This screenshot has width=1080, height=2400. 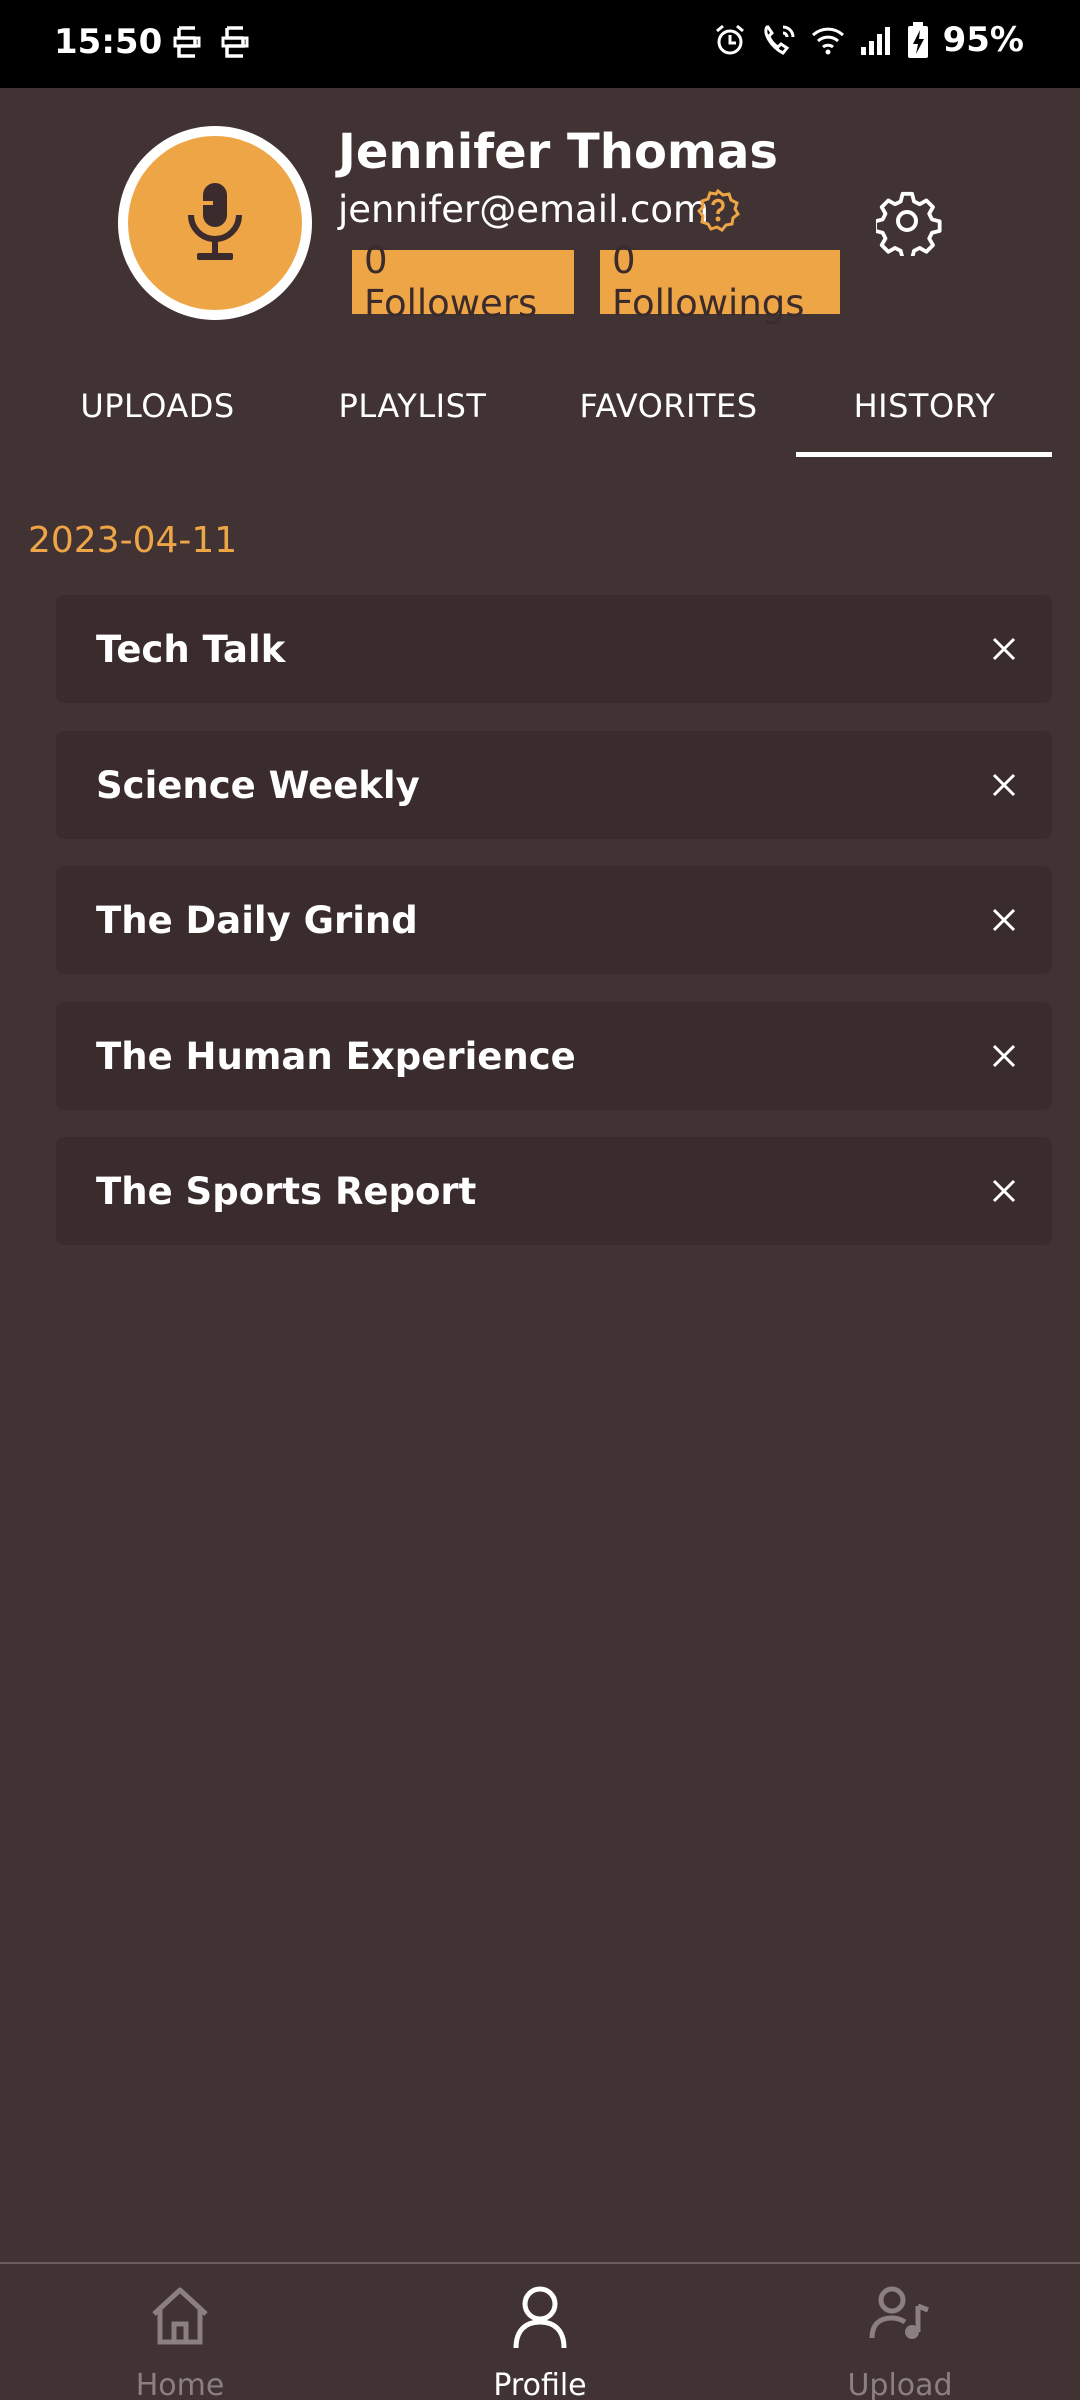 What do you see at coordinates (718, 210) in the screenshot?
I see `help-badge-icon` at bounding box center [718, 210].